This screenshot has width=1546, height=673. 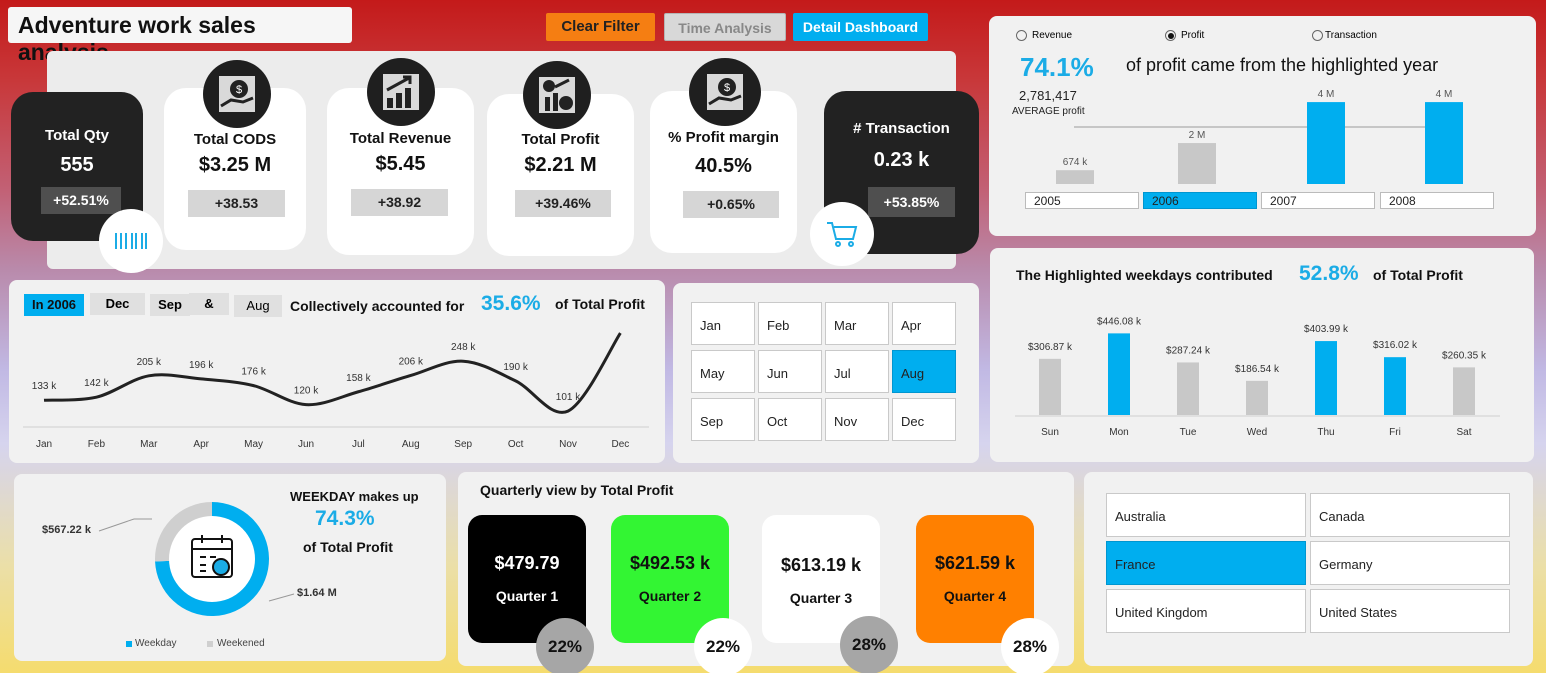 I want to click on year-bar-label: 674 k, so click(x=1075, y=162).